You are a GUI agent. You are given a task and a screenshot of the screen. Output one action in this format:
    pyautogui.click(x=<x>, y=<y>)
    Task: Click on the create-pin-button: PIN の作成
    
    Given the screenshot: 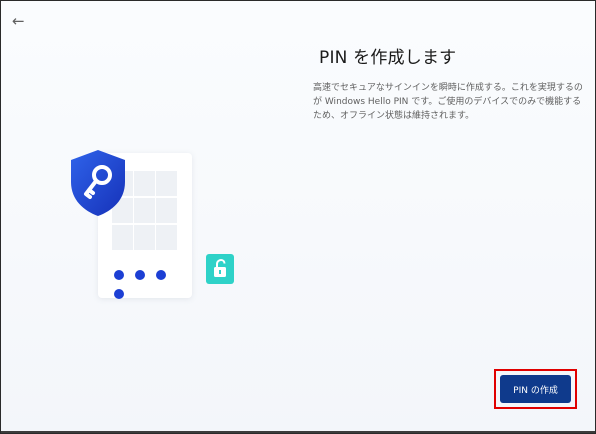 What is the action you would take?
    pyautogui.click(x=535, y=389)
    